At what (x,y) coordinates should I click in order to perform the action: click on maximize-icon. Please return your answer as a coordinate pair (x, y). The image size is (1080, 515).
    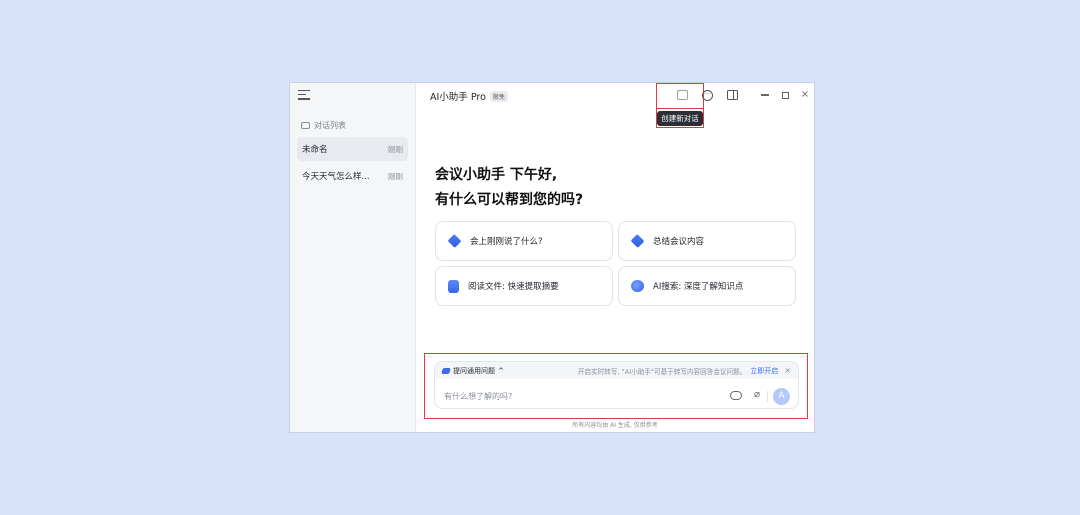
    Looking at the image, I should click on (785, 95).